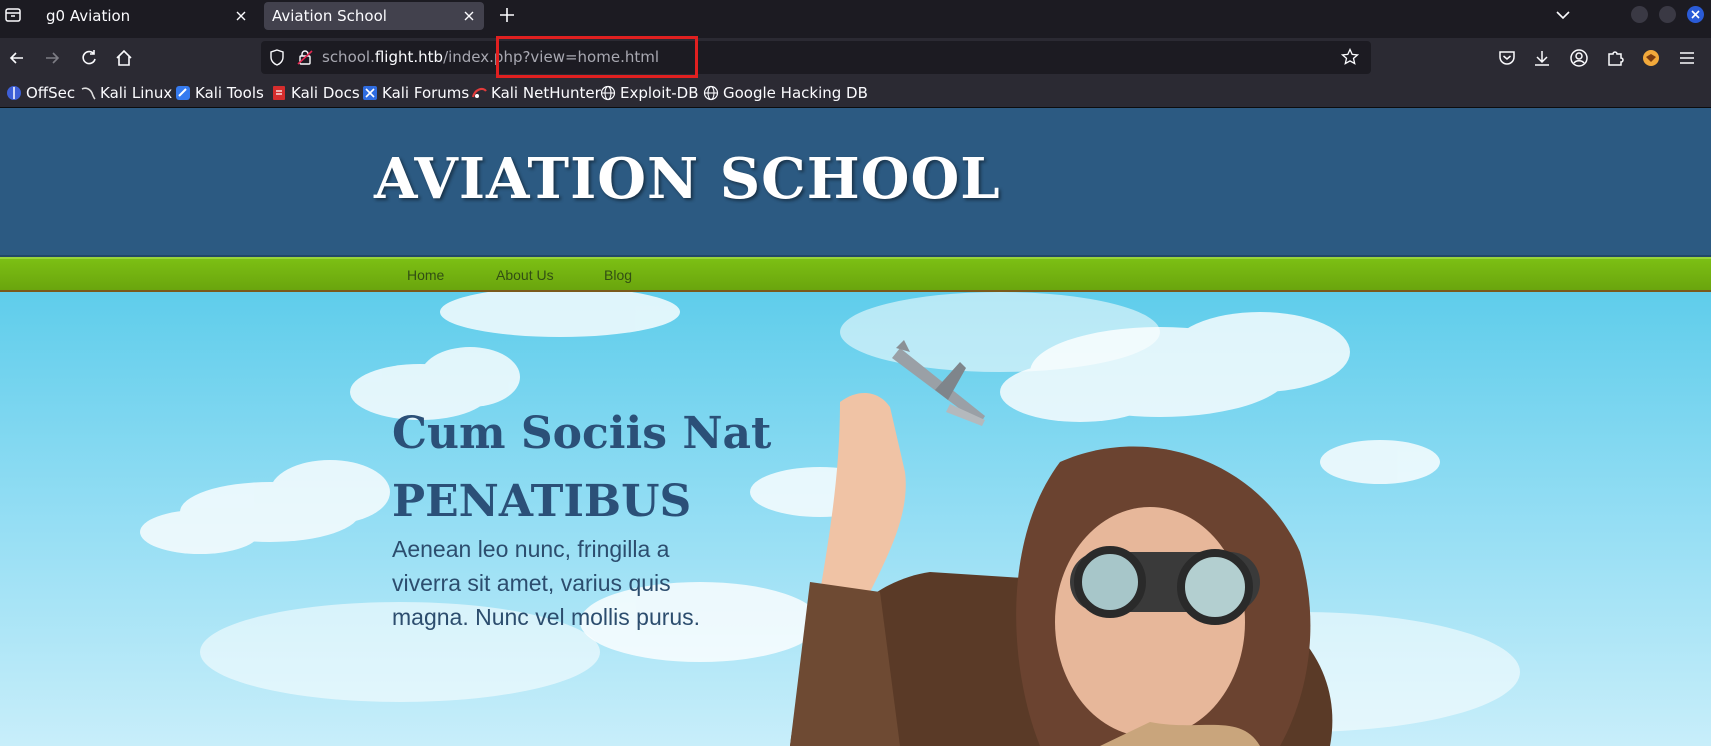 This screenshot has height=746, width=1711. I want to click on minimize-button, so click(1639, 14).